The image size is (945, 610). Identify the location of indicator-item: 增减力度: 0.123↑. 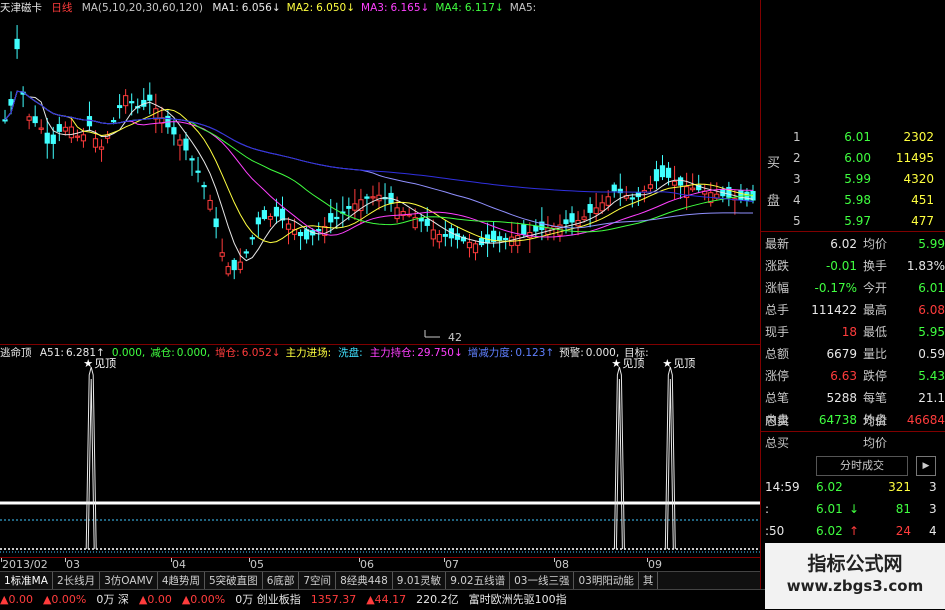
(511, 353).